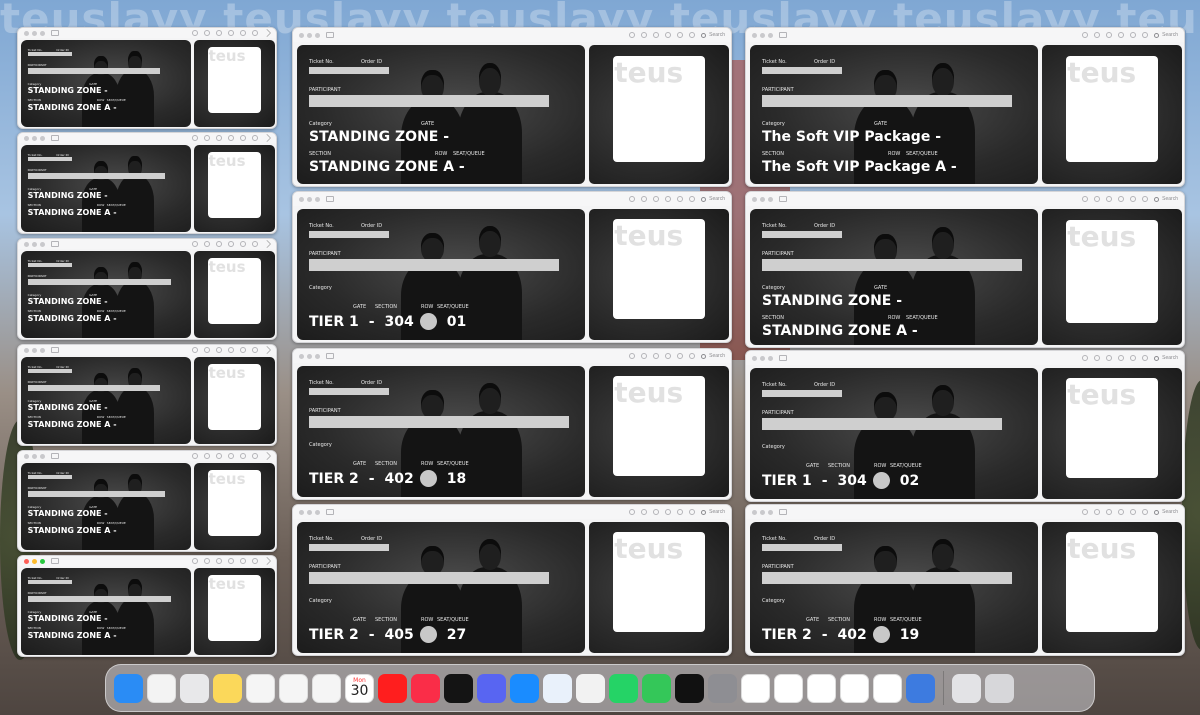 The image size is (1200, 715). Describe the element at coordinates (128, 688) in the screenshot. I see `finder-icon` at that location.